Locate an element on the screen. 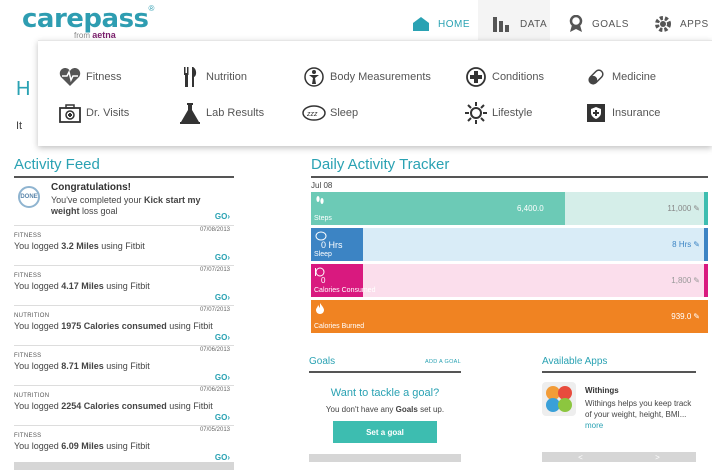  medical-cross-icon is located at coordinates (476, 77).